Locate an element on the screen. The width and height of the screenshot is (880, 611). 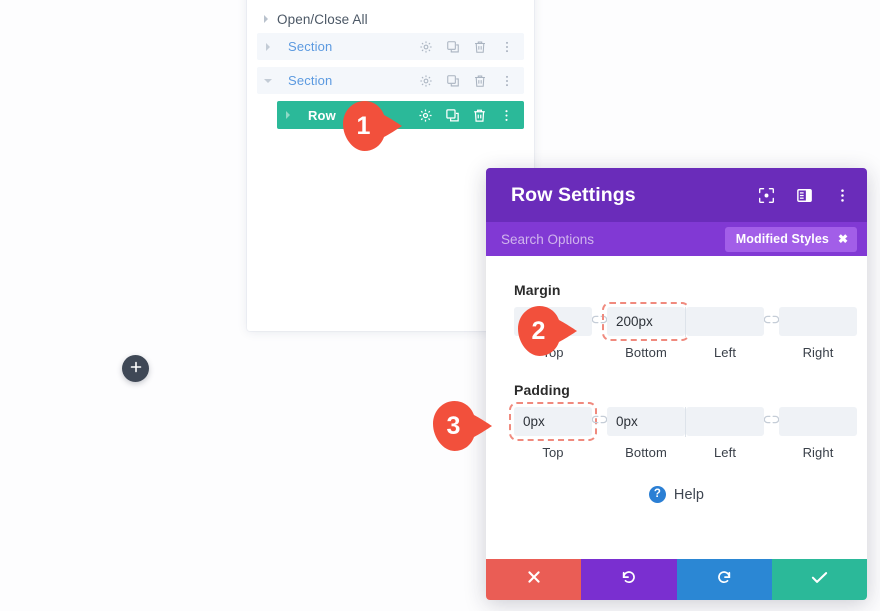
padding-link-left-right is located at coordinates (771, 416).